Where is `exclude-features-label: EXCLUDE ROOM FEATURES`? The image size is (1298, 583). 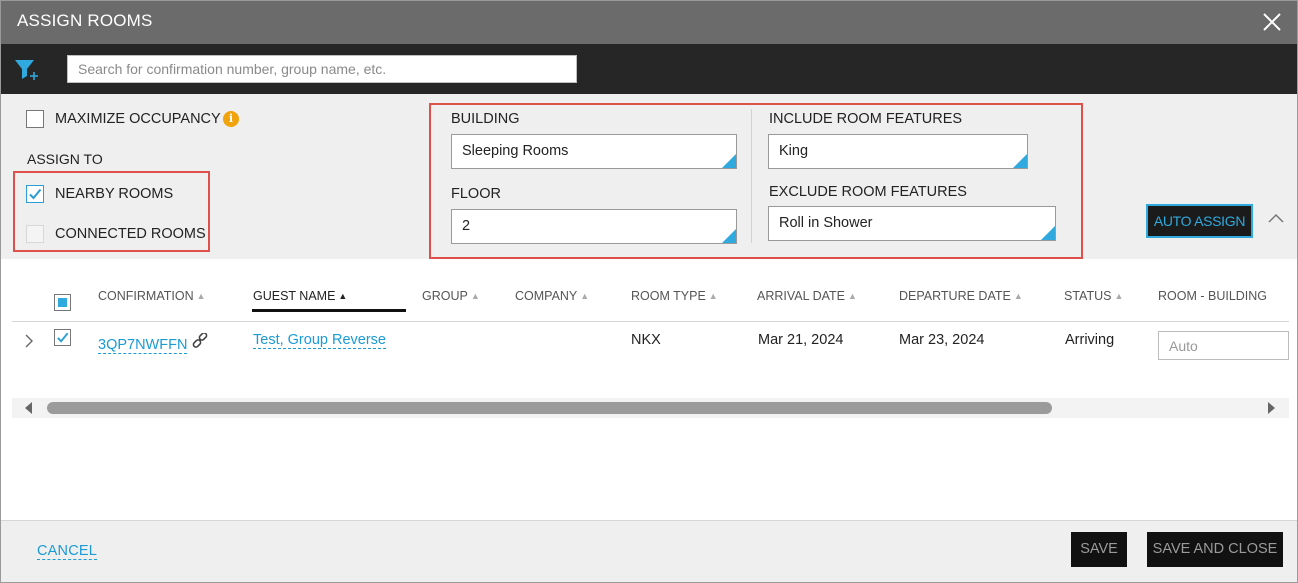 exclude-features-label: EXCLUDE ROOM FEATURES is located at coordinates (868, 192).